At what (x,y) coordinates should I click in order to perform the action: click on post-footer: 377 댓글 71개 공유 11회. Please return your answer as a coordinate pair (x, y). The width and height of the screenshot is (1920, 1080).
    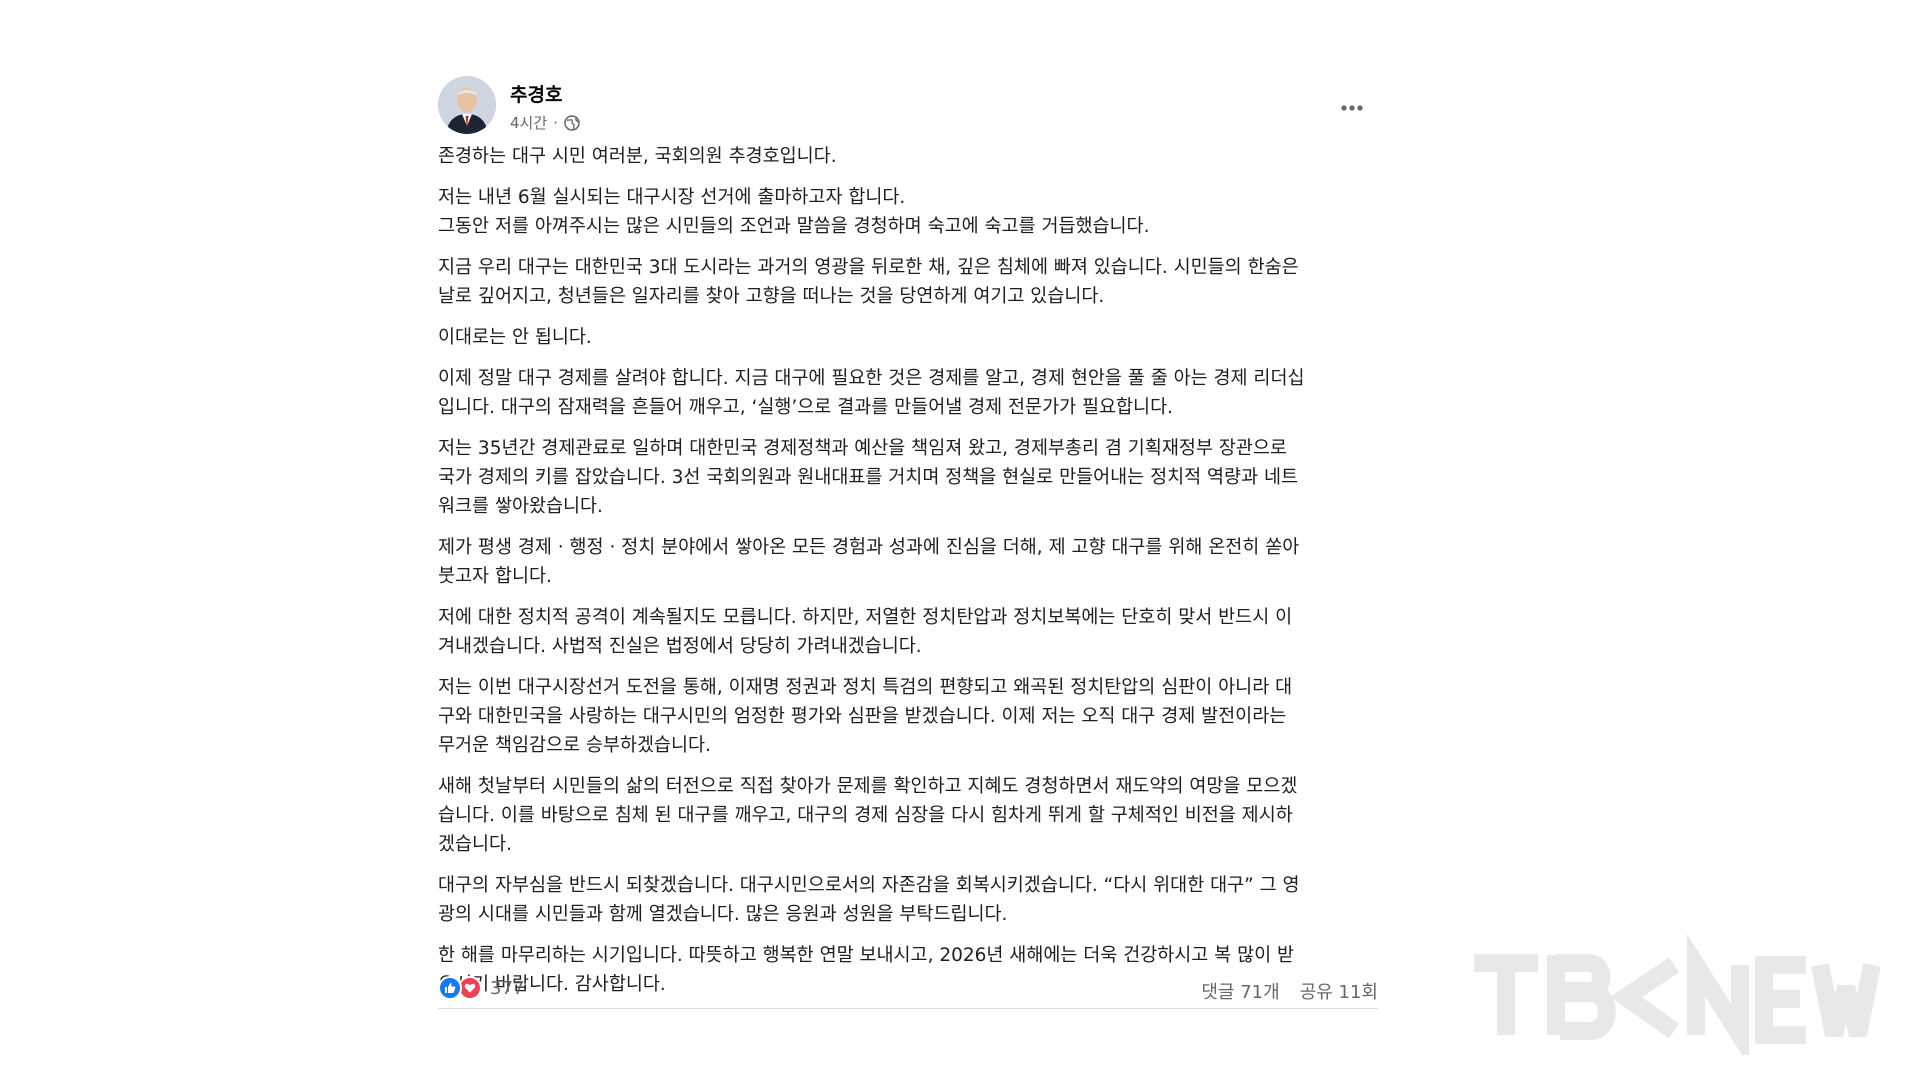
    Looking at the image, I should click on (908, 990).